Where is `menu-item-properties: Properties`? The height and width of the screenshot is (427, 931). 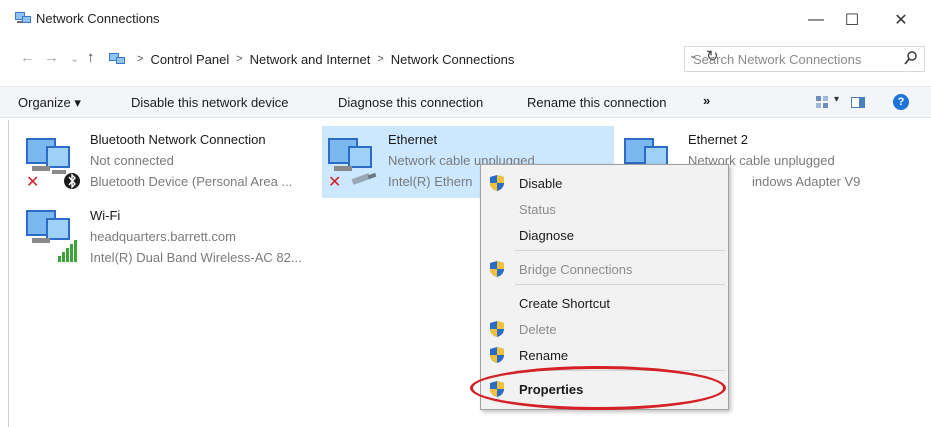 menu-item-properties: Properties is located at coordinates (604, 389).